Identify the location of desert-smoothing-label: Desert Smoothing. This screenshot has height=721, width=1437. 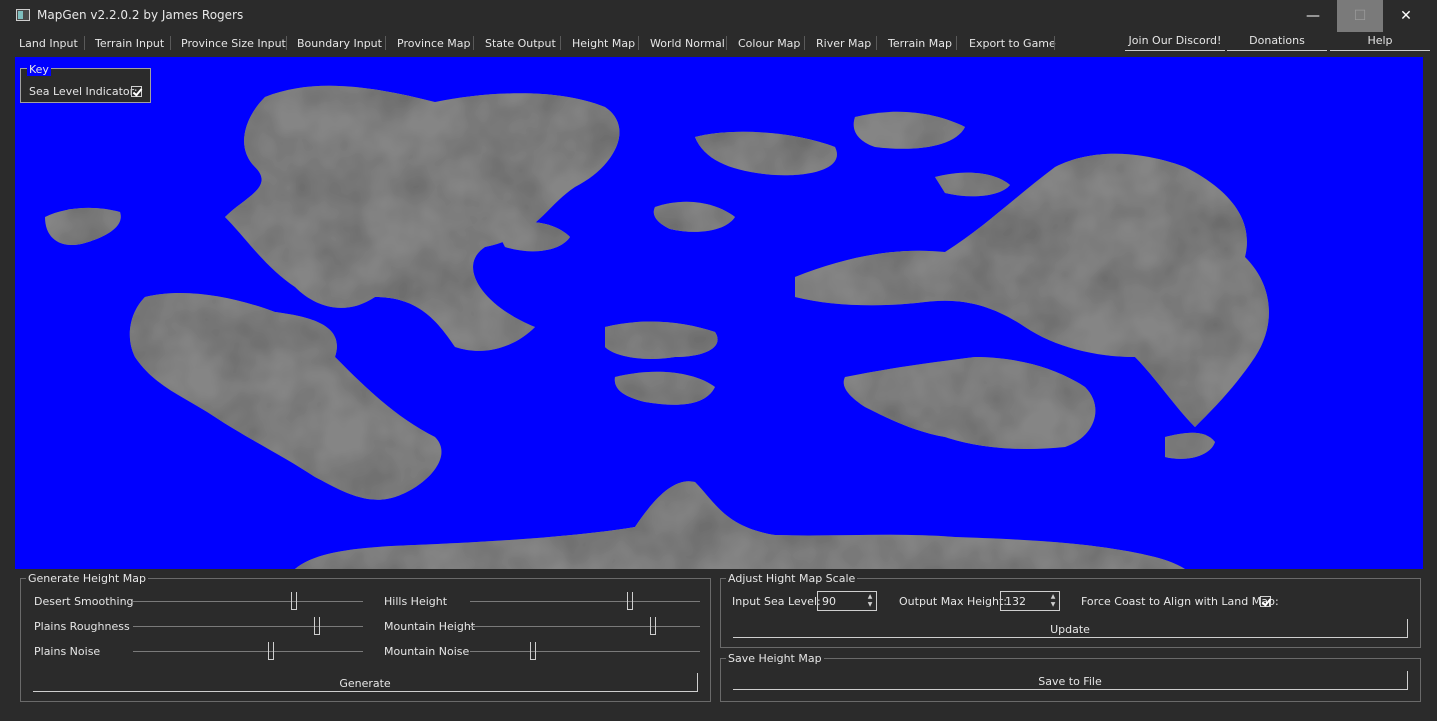
(84, 601).